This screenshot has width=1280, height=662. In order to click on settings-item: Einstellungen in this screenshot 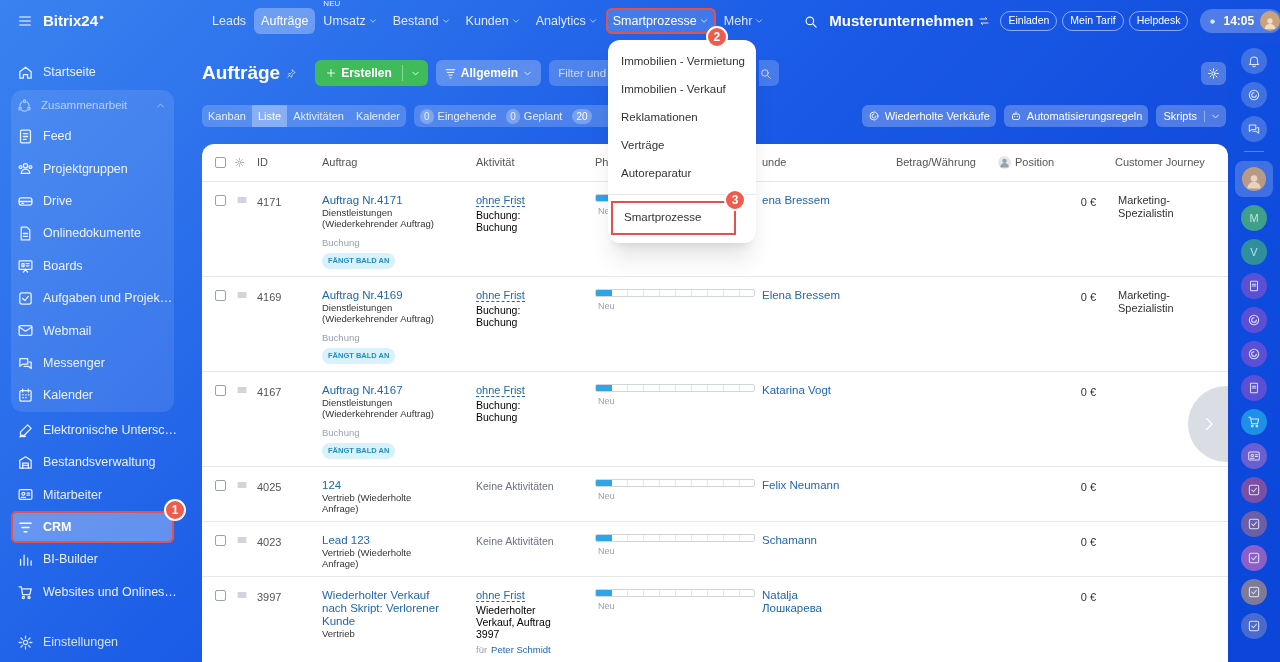, I will do `click(92, 642)`.